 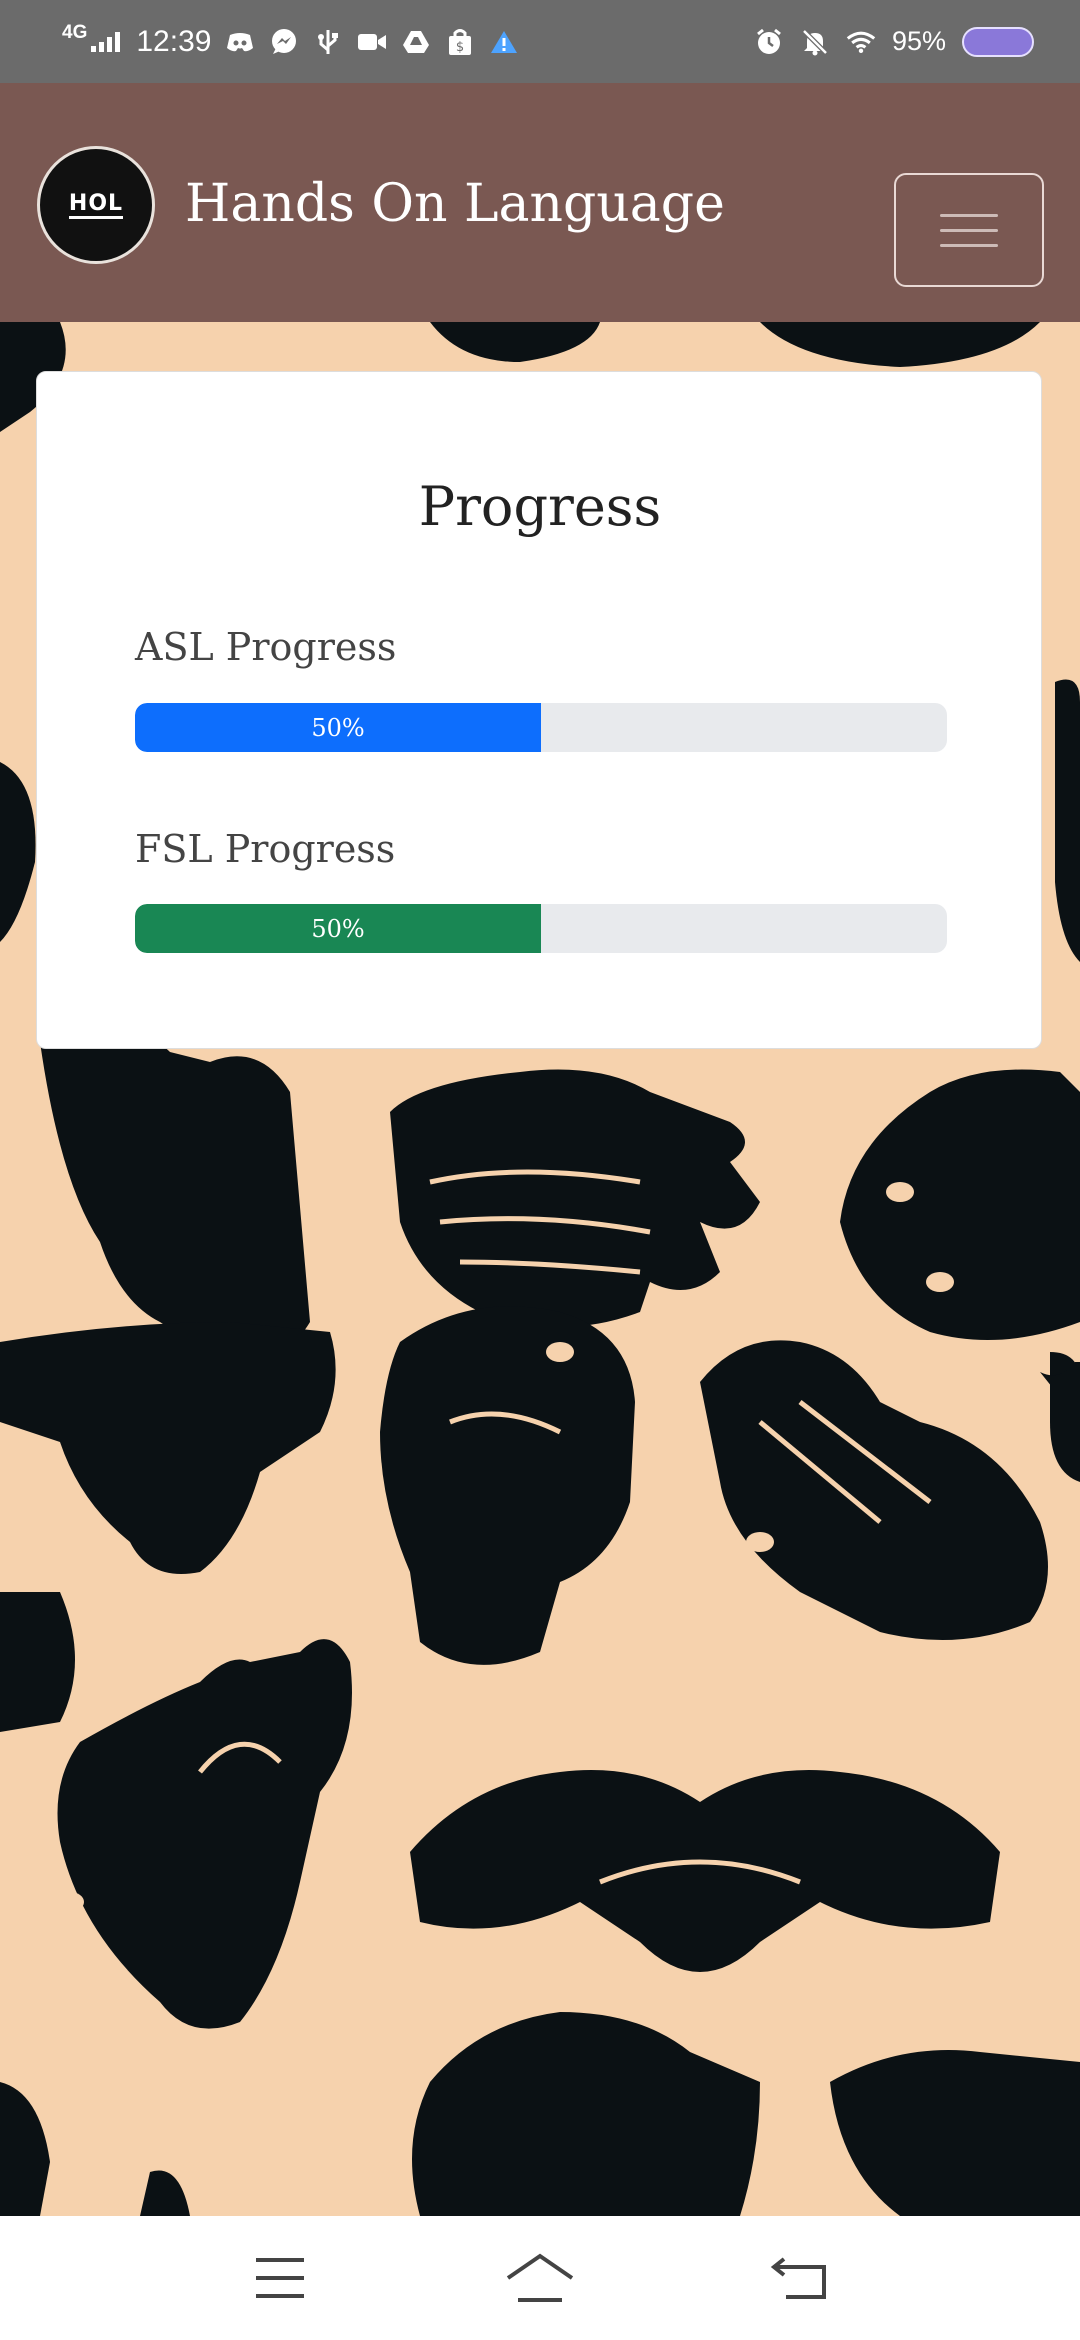 I want to click on clock: 12:39, so click(x=174, y=41).